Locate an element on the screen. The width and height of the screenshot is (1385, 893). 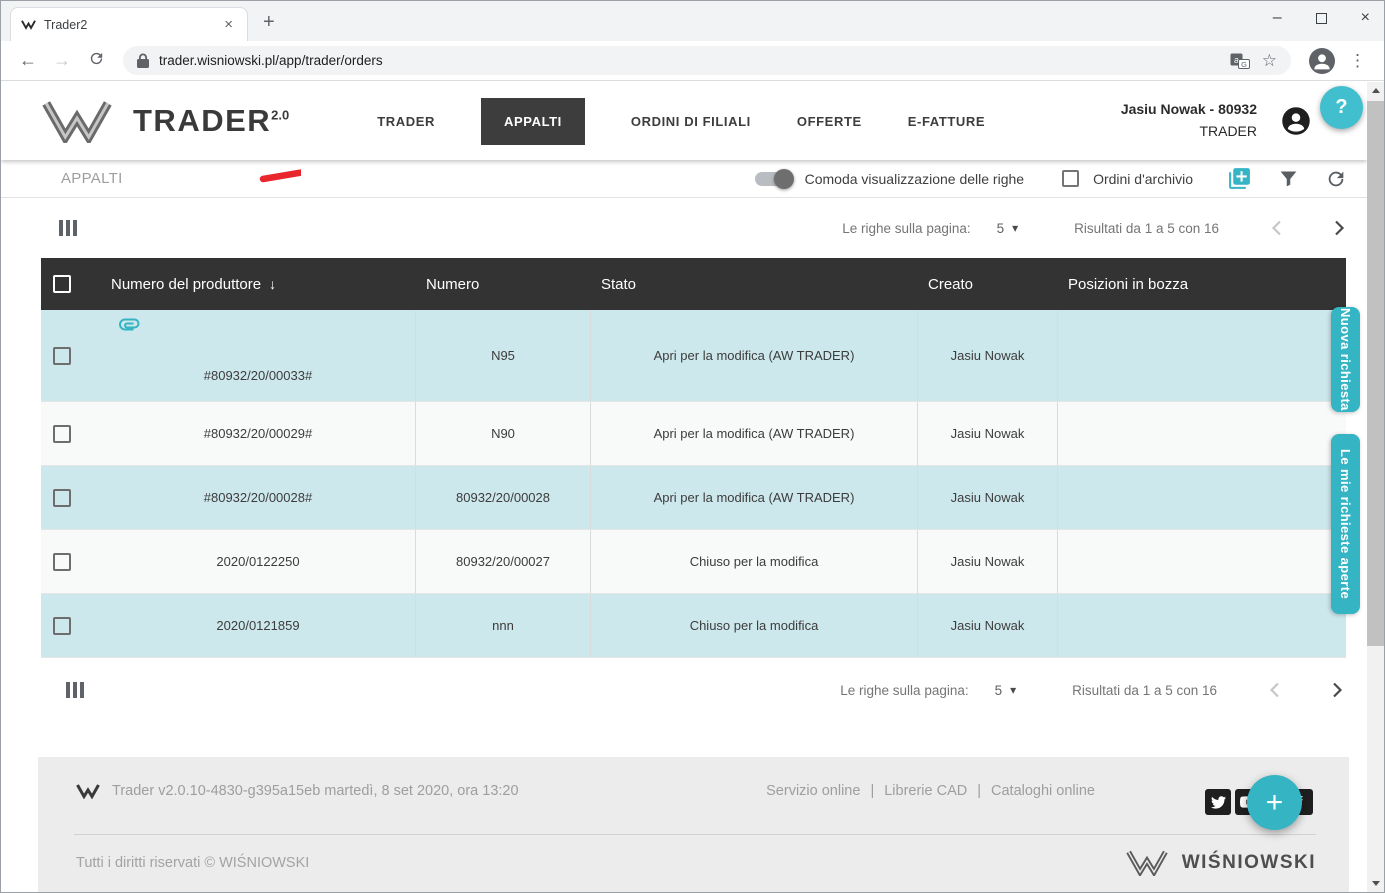
archive-orders-checkbox is located at coordinates (1071, 178).